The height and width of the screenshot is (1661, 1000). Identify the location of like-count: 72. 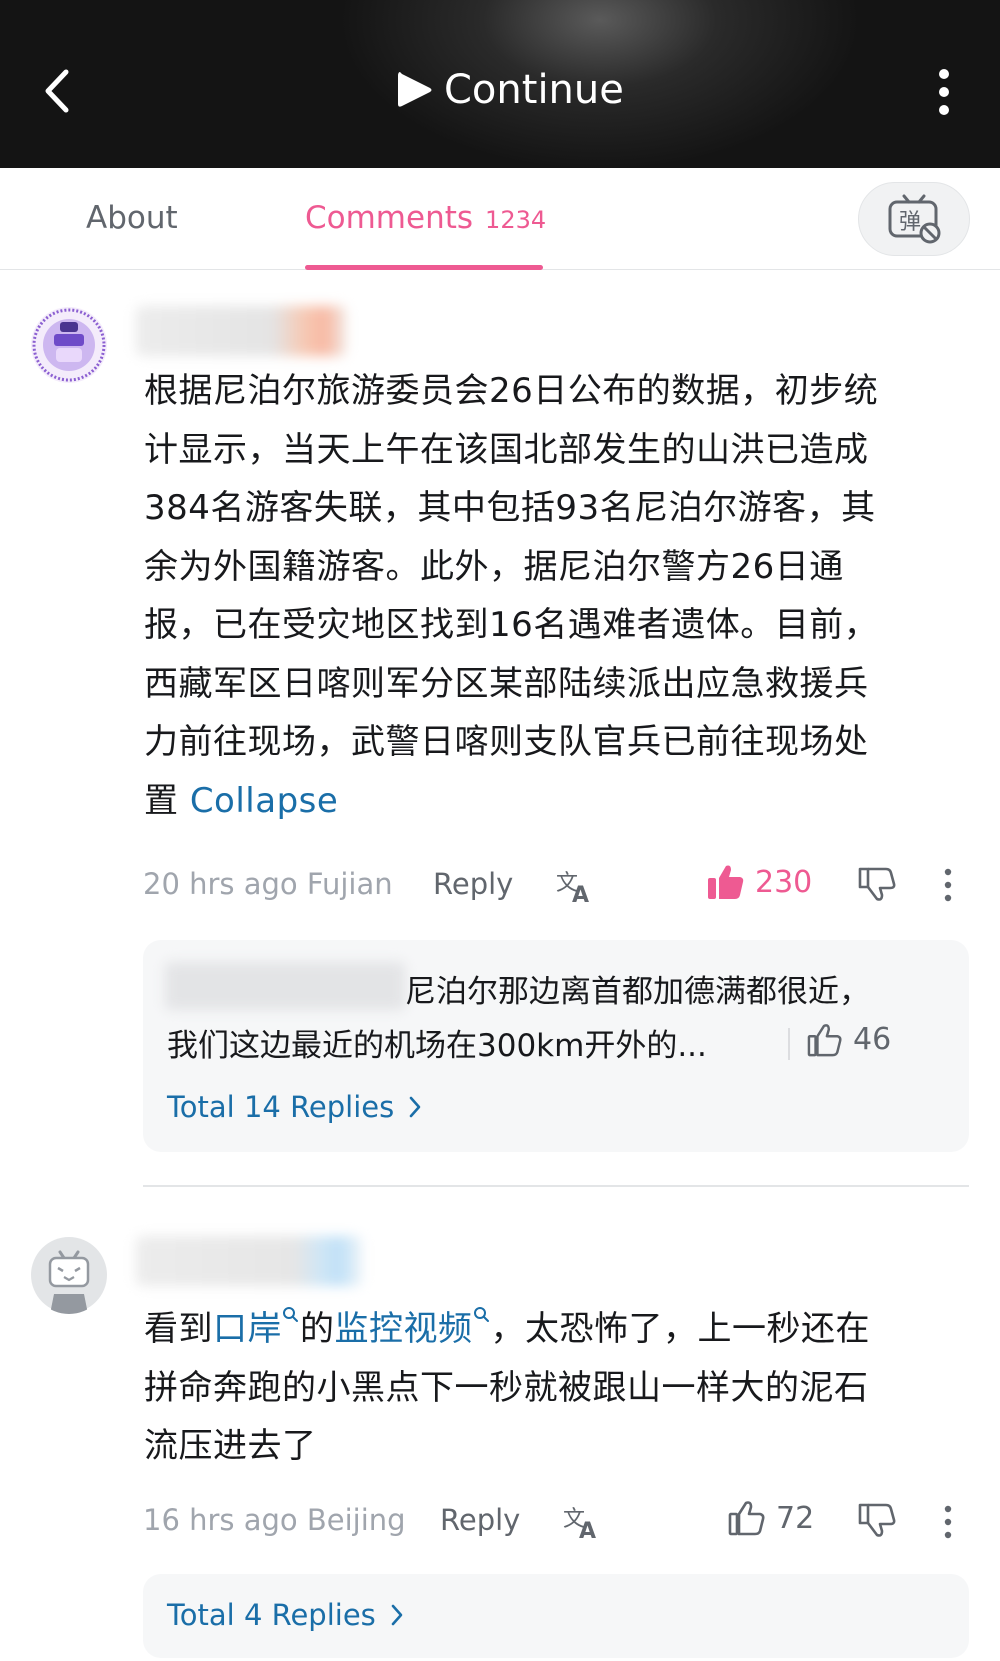
(795, 1518).